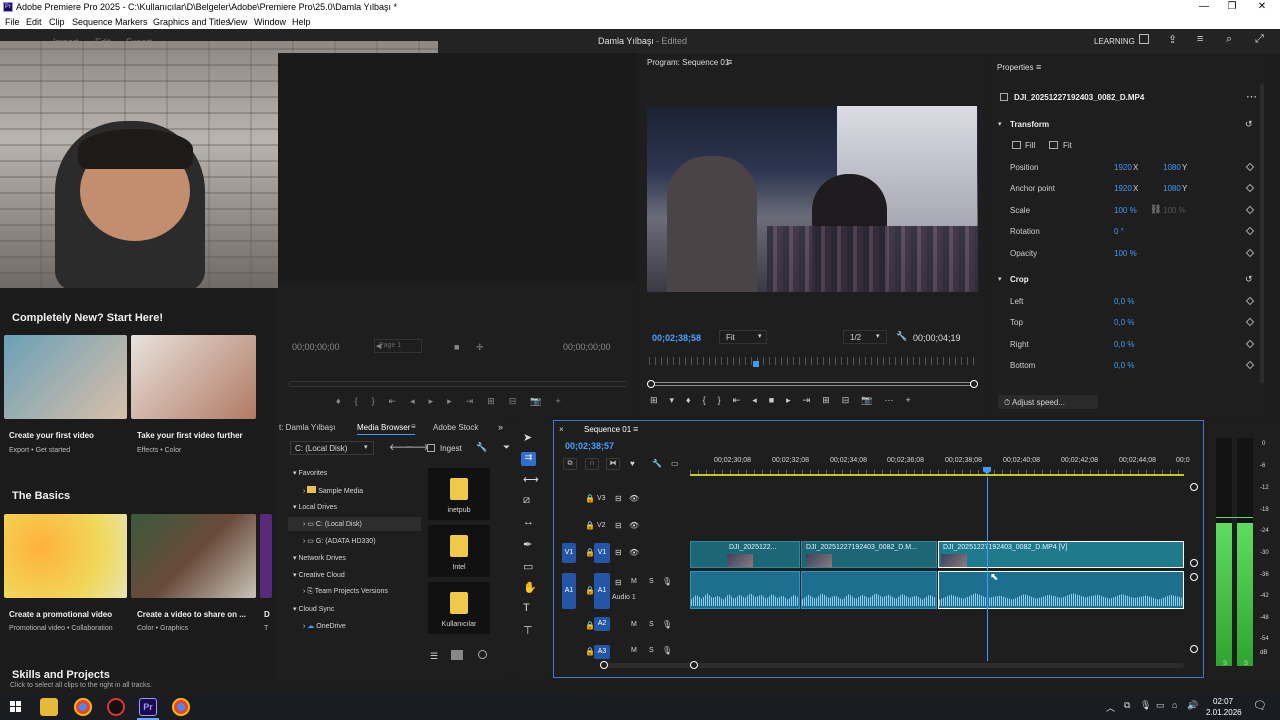  I want to click on position-x-value: 1920, so click(1123, 167).